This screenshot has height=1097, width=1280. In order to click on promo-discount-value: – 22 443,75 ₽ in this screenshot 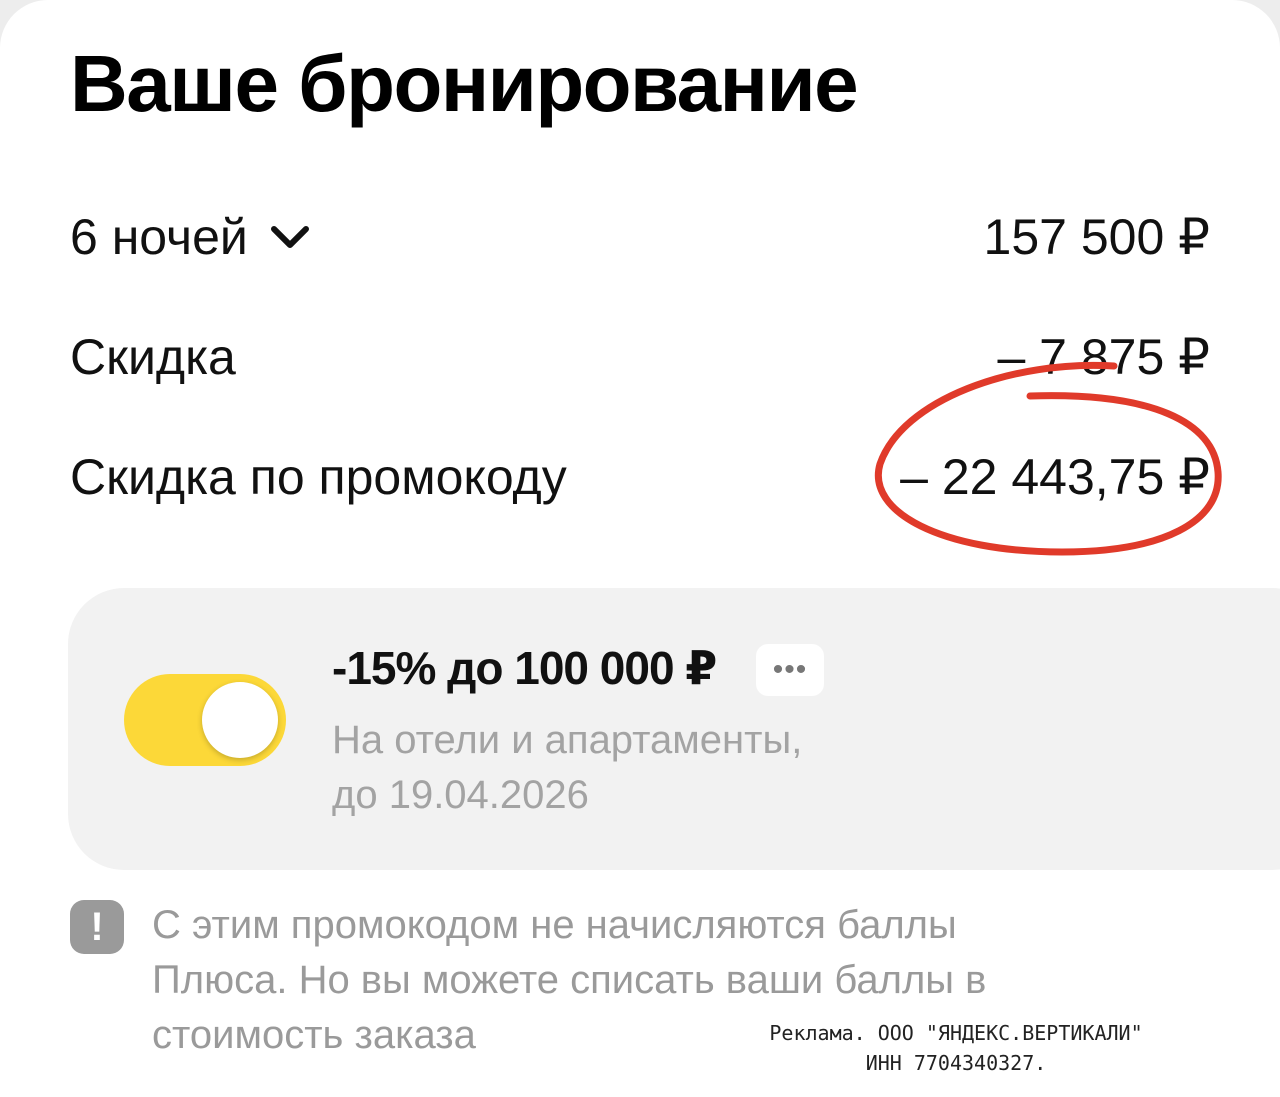, I will do `click(1055, 477)`.